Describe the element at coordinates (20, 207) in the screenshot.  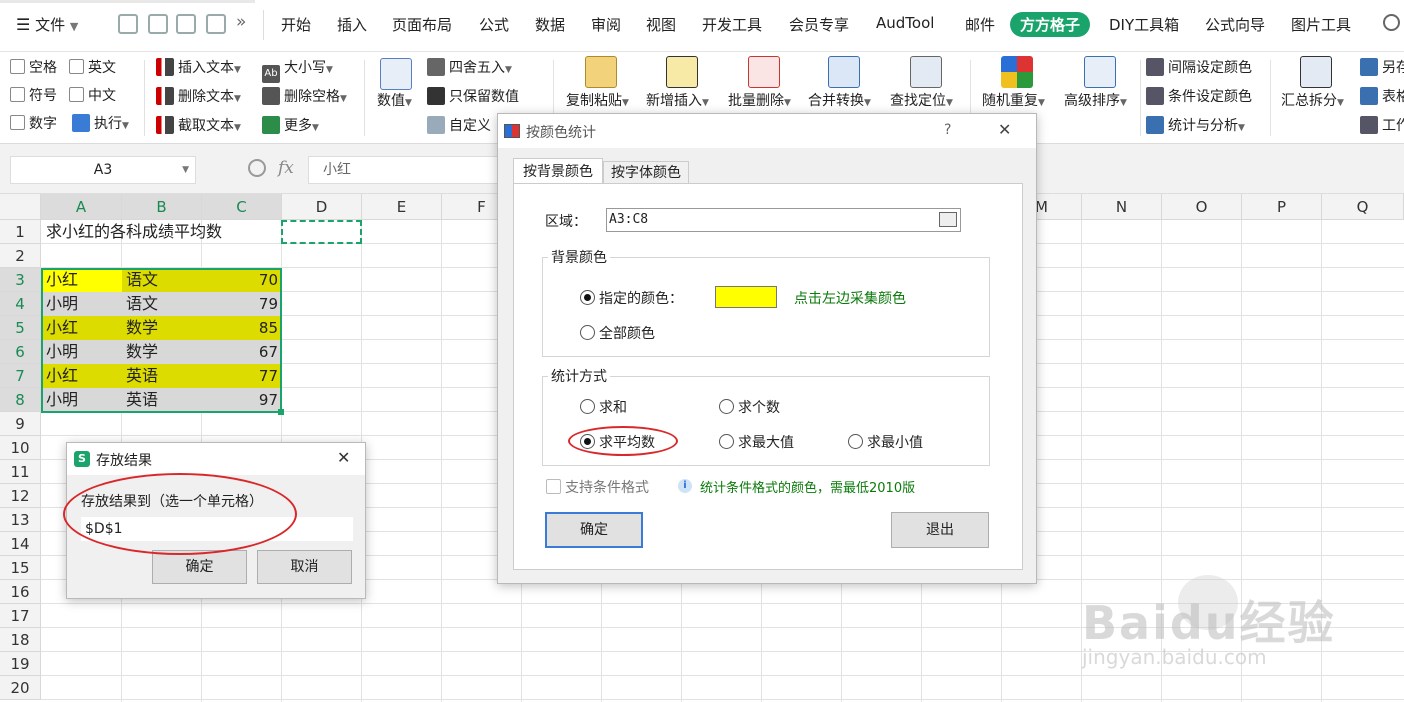
I see `select-all-corner` at that location.